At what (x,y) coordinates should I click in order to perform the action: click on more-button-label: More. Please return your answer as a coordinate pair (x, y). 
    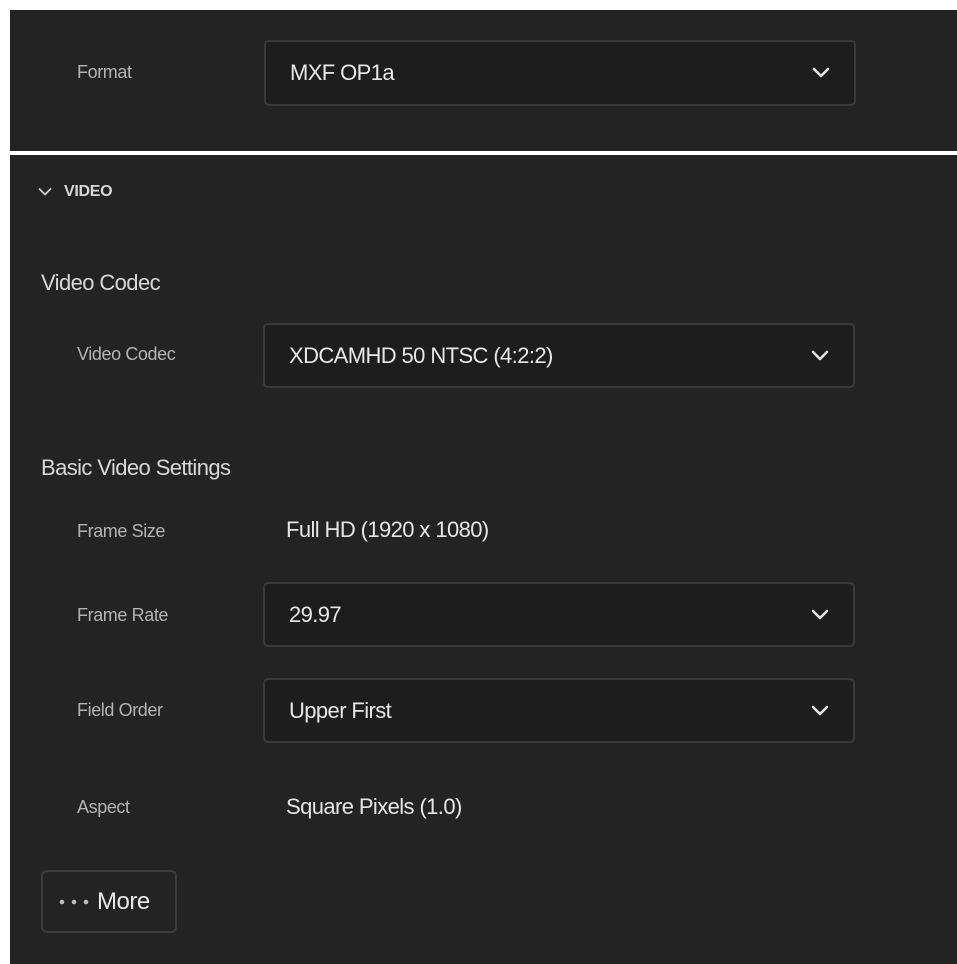
    Looking at the image, I should click on (123, 901).